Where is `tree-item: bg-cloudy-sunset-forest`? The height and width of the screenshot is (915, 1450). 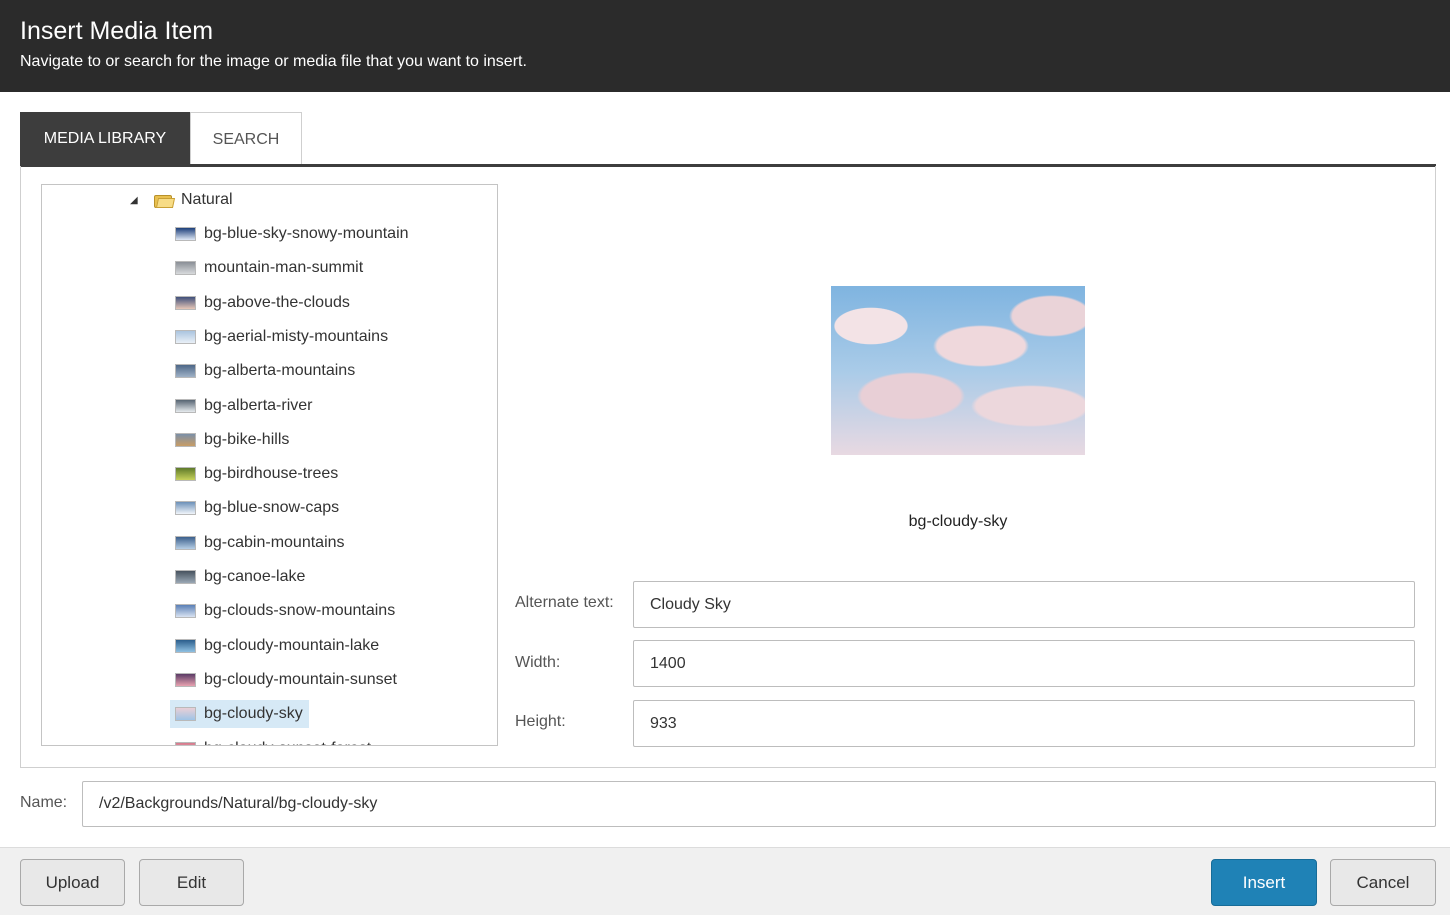 tree-item: bg-cloudy-sunset-forest is located at coordinates (273, 740).